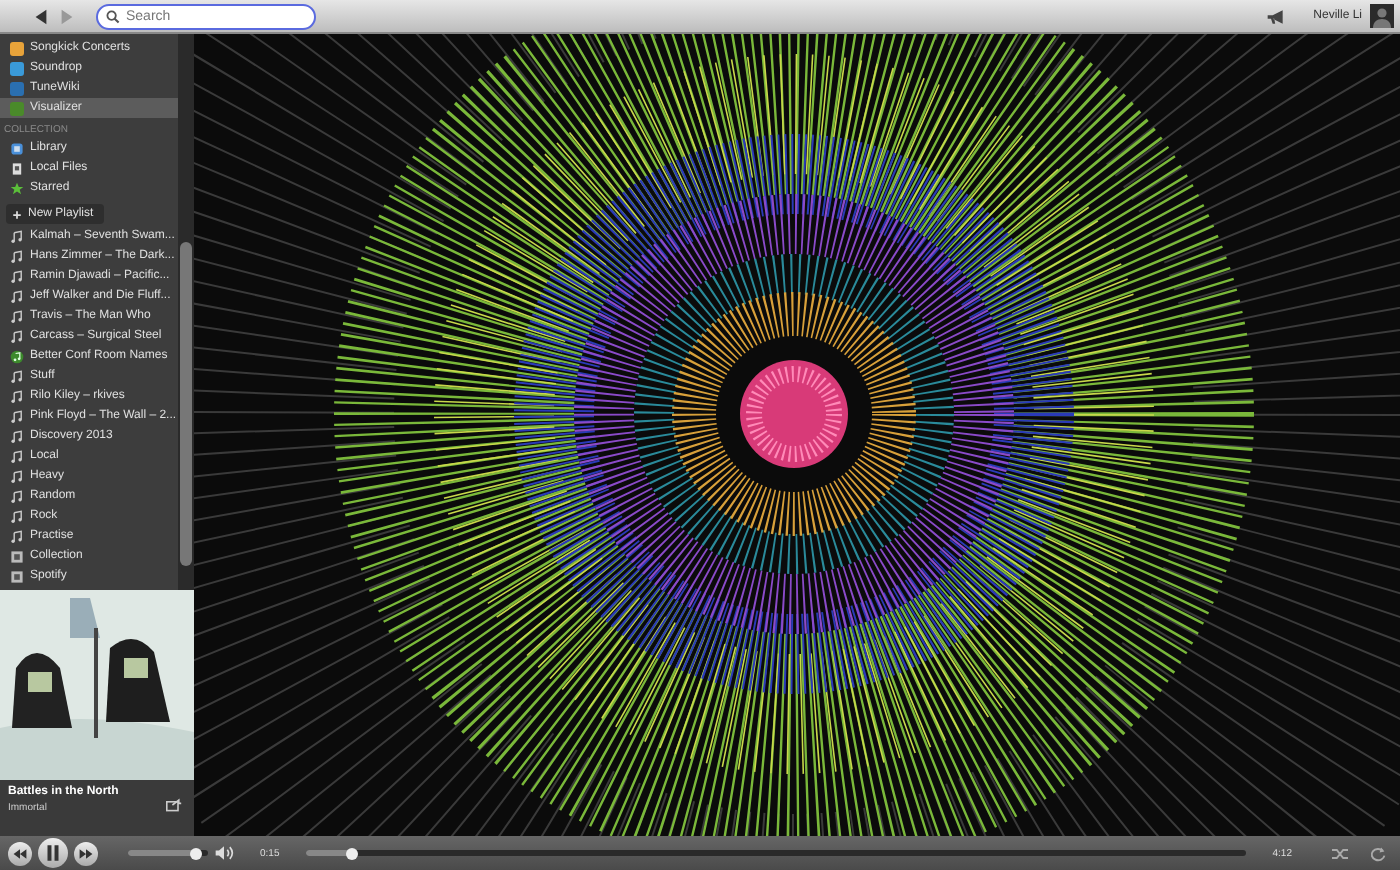  Describe the element at coordinates (776, 853) in the screenshot. I see `progress-bar` at that location.